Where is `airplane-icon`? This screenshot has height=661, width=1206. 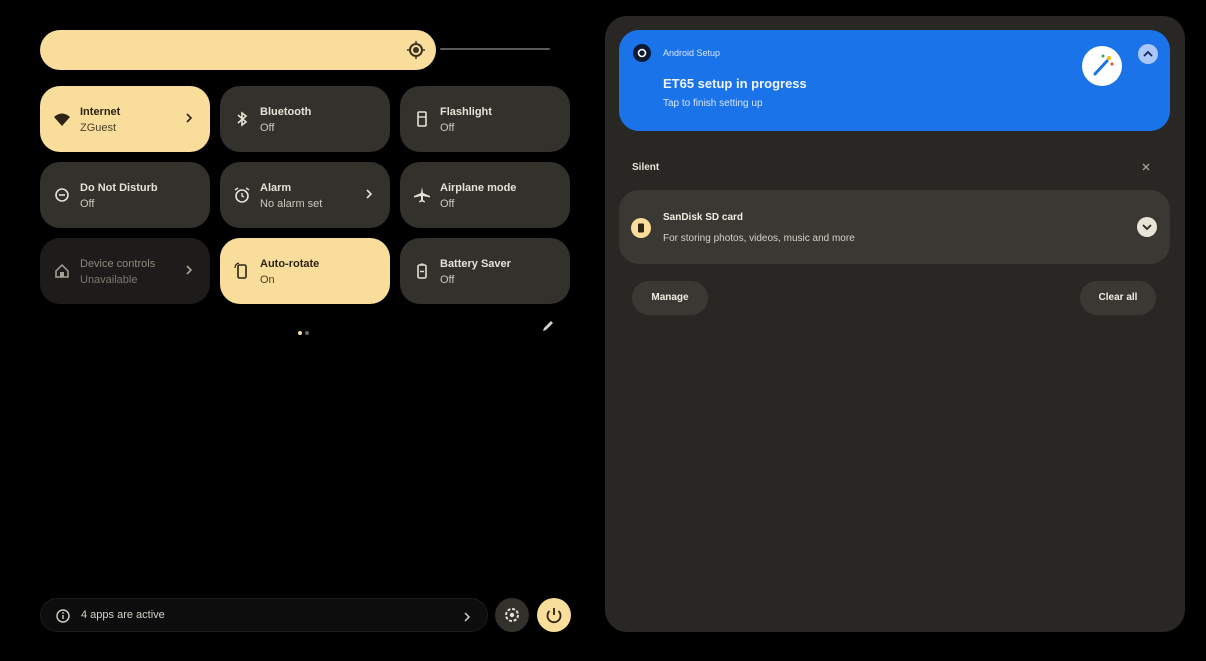 airplane-icon is located at coordinates (422, 195).